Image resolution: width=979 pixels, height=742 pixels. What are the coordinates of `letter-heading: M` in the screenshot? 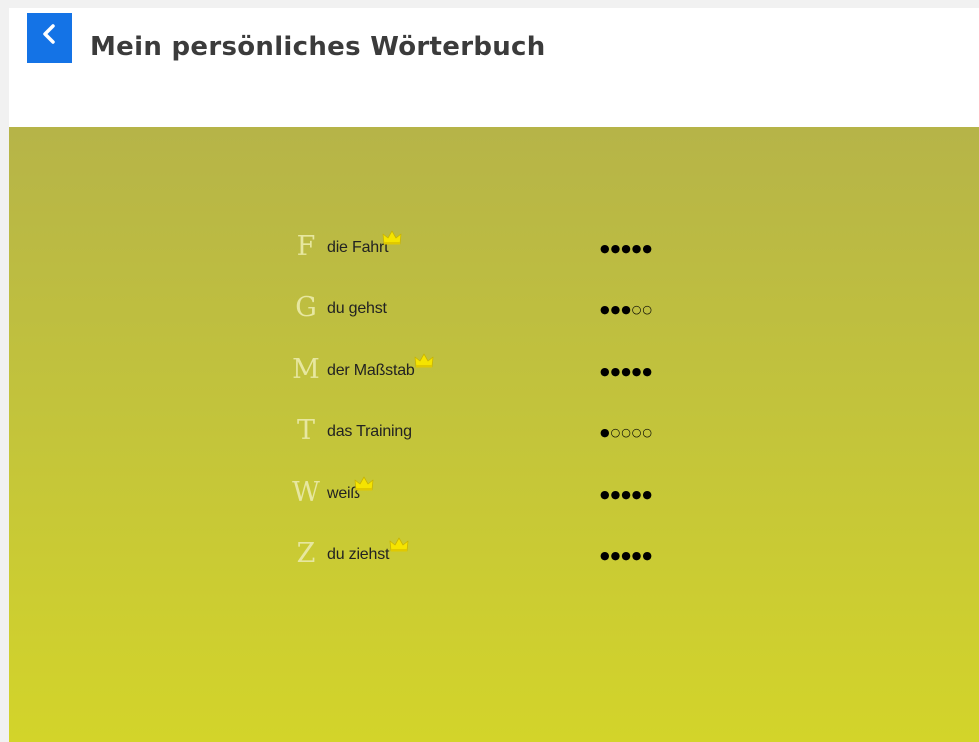 It's located at (306, 369).